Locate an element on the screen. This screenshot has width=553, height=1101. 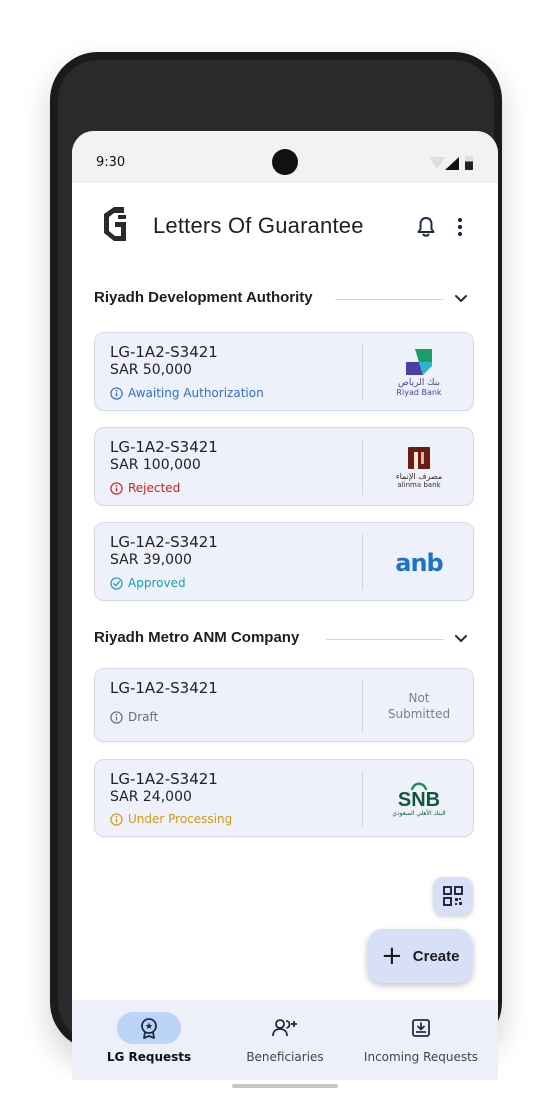
nav-item-beneficiaries: Beneficiaries is located at coordinates (285, 1040).